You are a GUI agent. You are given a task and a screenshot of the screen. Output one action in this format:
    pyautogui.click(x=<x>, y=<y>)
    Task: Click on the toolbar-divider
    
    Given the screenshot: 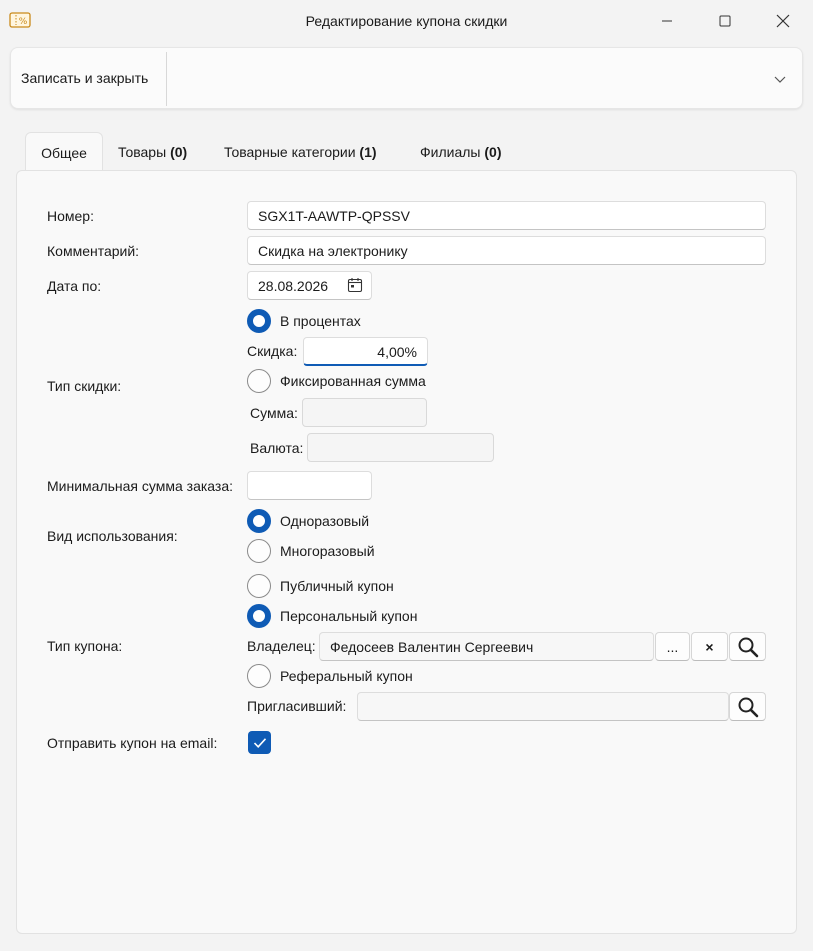 What is the action you would take?
    pyautogui.click(x=166, y=79)
    